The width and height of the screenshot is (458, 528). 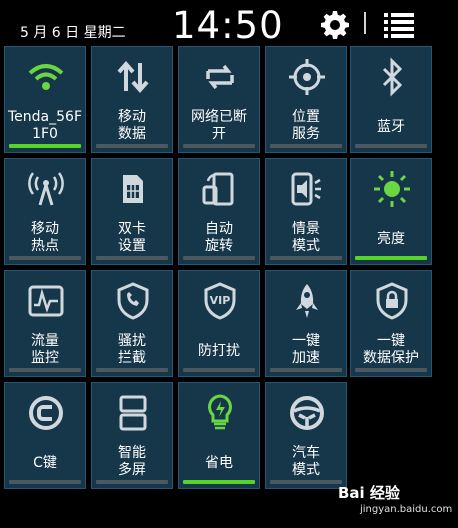 What do you see at coordinates (133, 301) in the screenshot?
I see `call-block-icon` at bounding box center [133, 301].